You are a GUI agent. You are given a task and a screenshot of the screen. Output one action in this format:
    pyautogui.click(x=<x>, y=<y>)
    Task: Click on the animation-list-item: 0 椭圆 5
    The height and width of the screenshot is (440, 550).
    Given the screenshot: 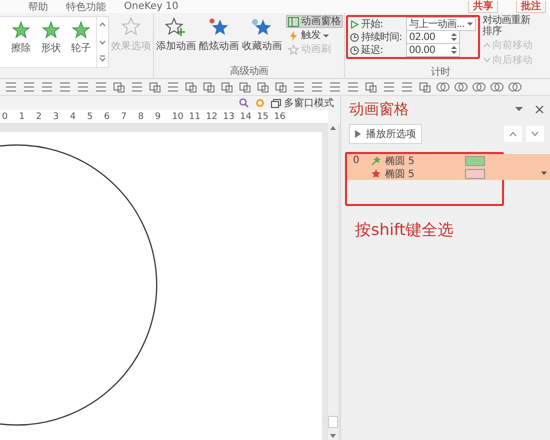 What is the action you would take?
    pyautogui.click(x=448, y=160)
    